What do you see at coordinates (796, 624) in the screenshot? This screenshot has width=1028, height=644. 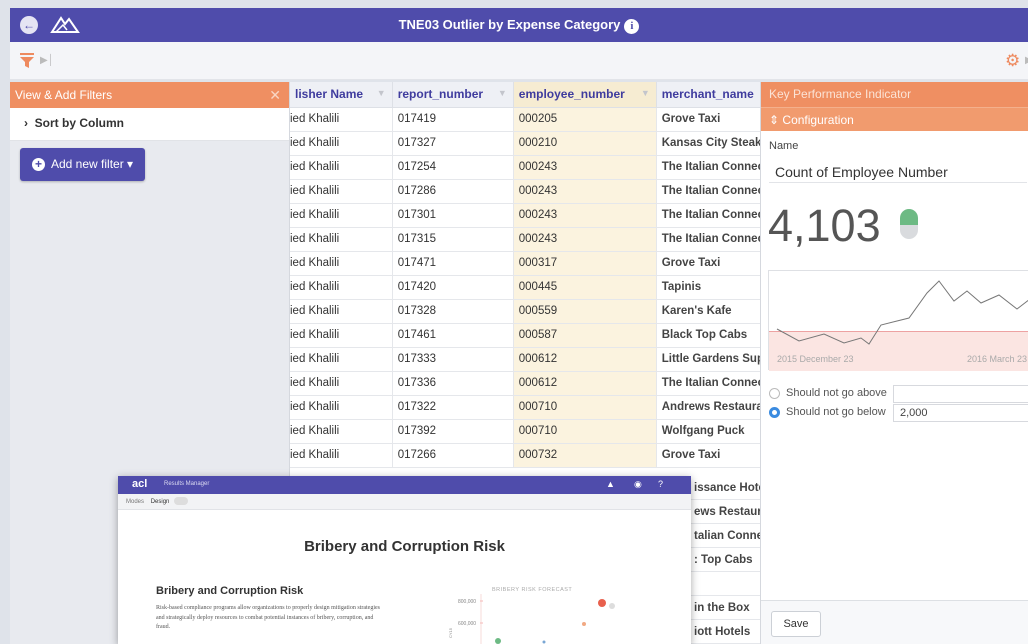 I see `save-button: Save` at bounding box center [796, 624].